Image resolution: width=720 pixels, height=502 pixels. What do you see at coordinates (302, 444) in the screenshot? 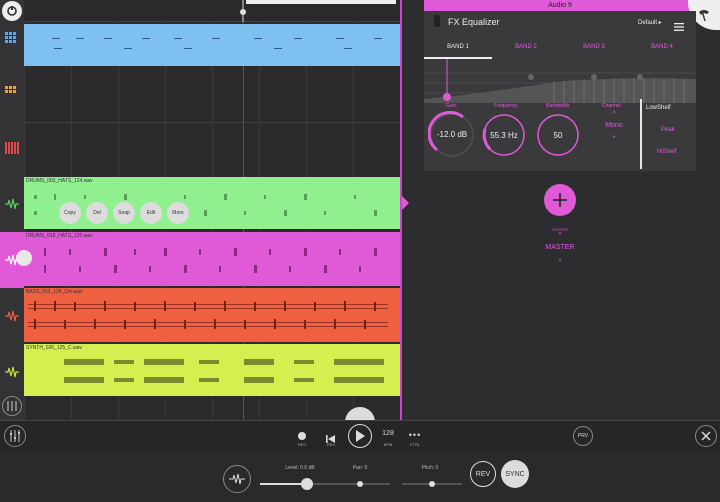
I see `rec-label: REC` at bounding box center [302, 444].